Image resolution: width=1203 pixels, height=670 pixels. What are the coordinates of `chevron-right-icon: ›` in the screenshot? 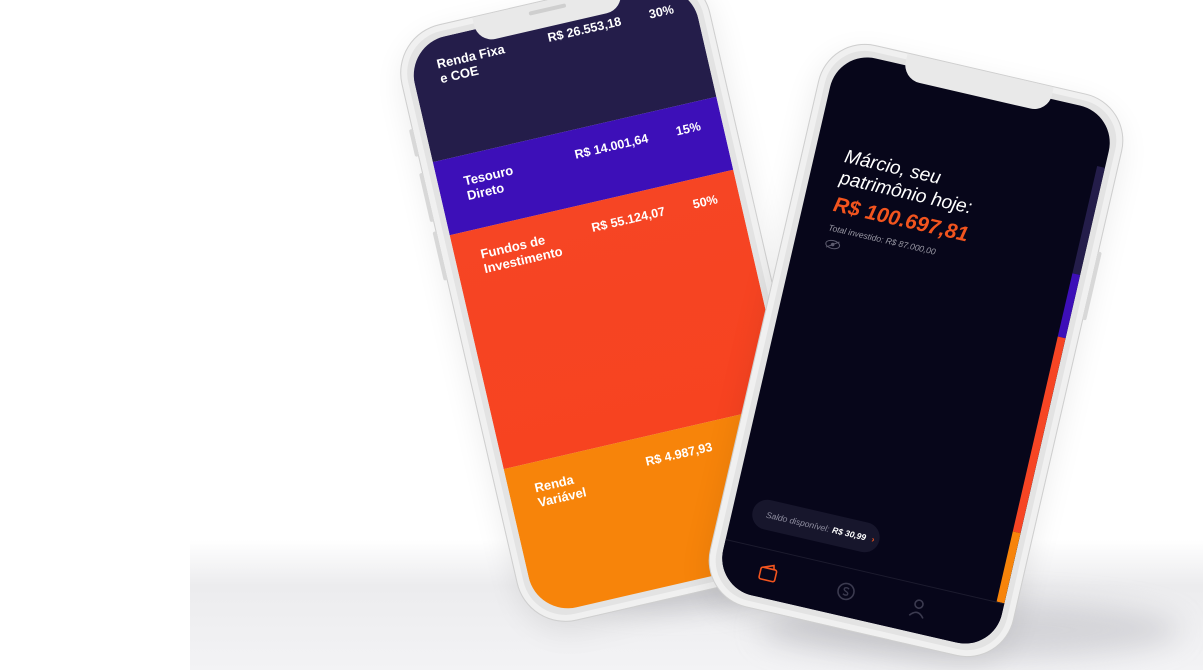 It's located at (873, 539).